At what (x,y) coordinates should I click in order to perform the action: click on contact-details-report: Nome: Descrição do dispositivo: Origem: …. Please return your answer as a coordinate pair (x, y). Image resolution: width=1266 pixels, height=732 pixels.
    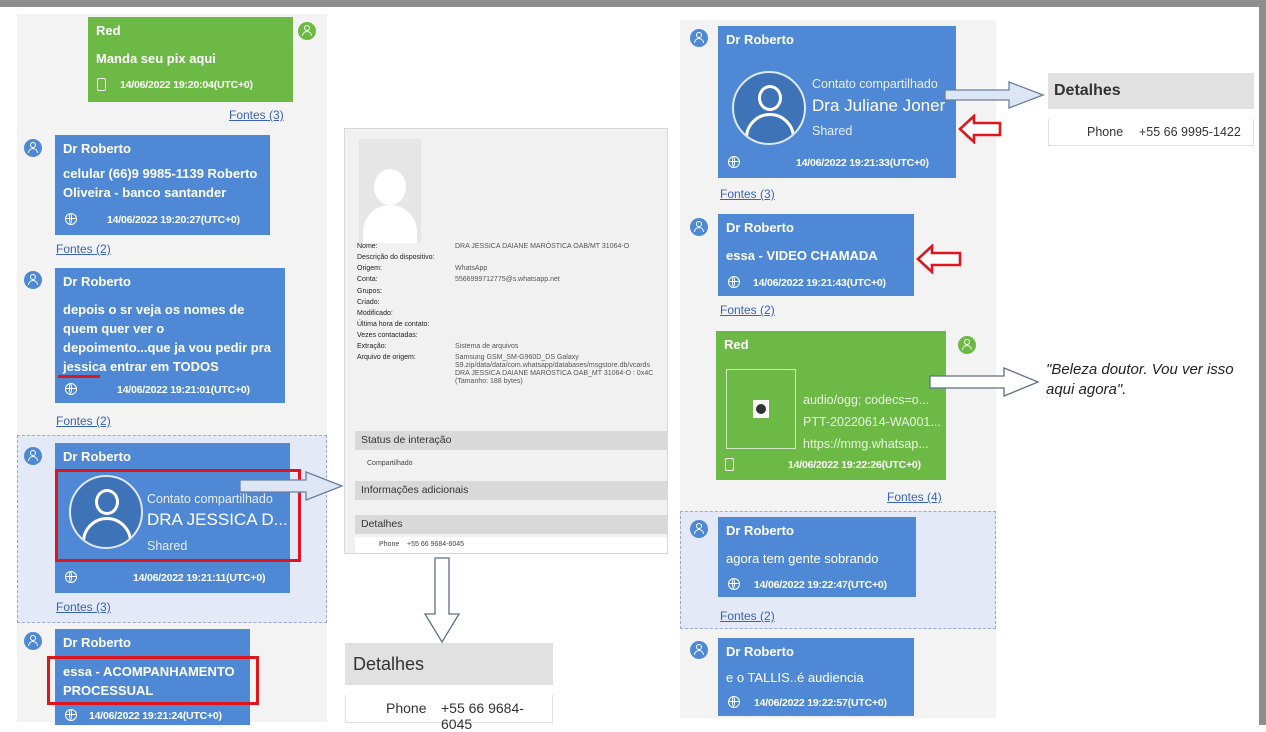
    Looking at the image, I should click on (506, 341).